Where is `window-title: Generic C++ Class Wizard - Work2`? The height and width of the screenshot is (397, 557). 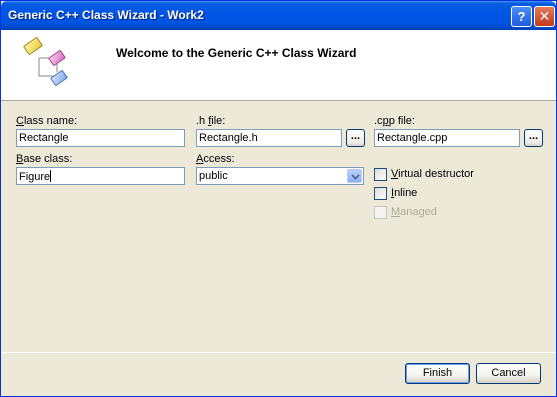 window-title: Generic C++ Class Wizard - Work2 is located at coordinates (106, 15).